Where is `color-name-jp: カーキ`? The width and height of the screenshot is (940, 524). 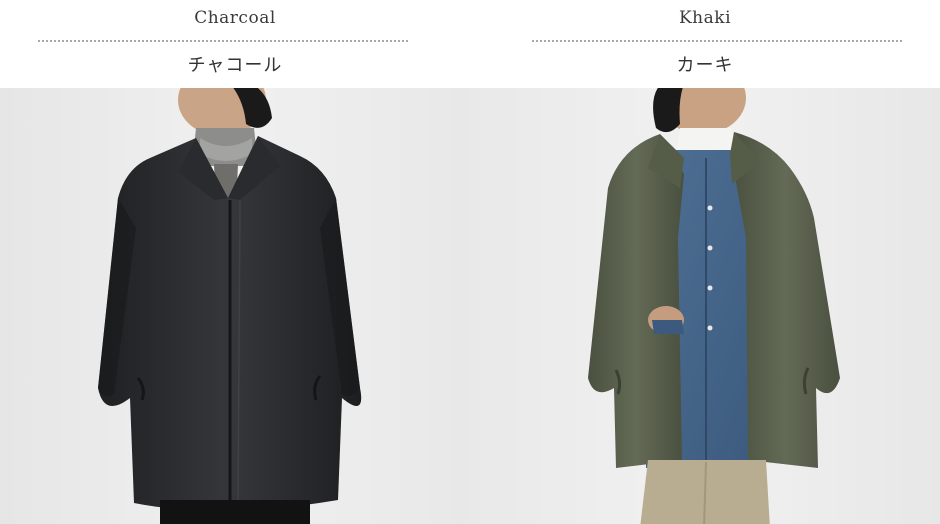 color-name-jp: カーキ is located at coordinates (705, 65).